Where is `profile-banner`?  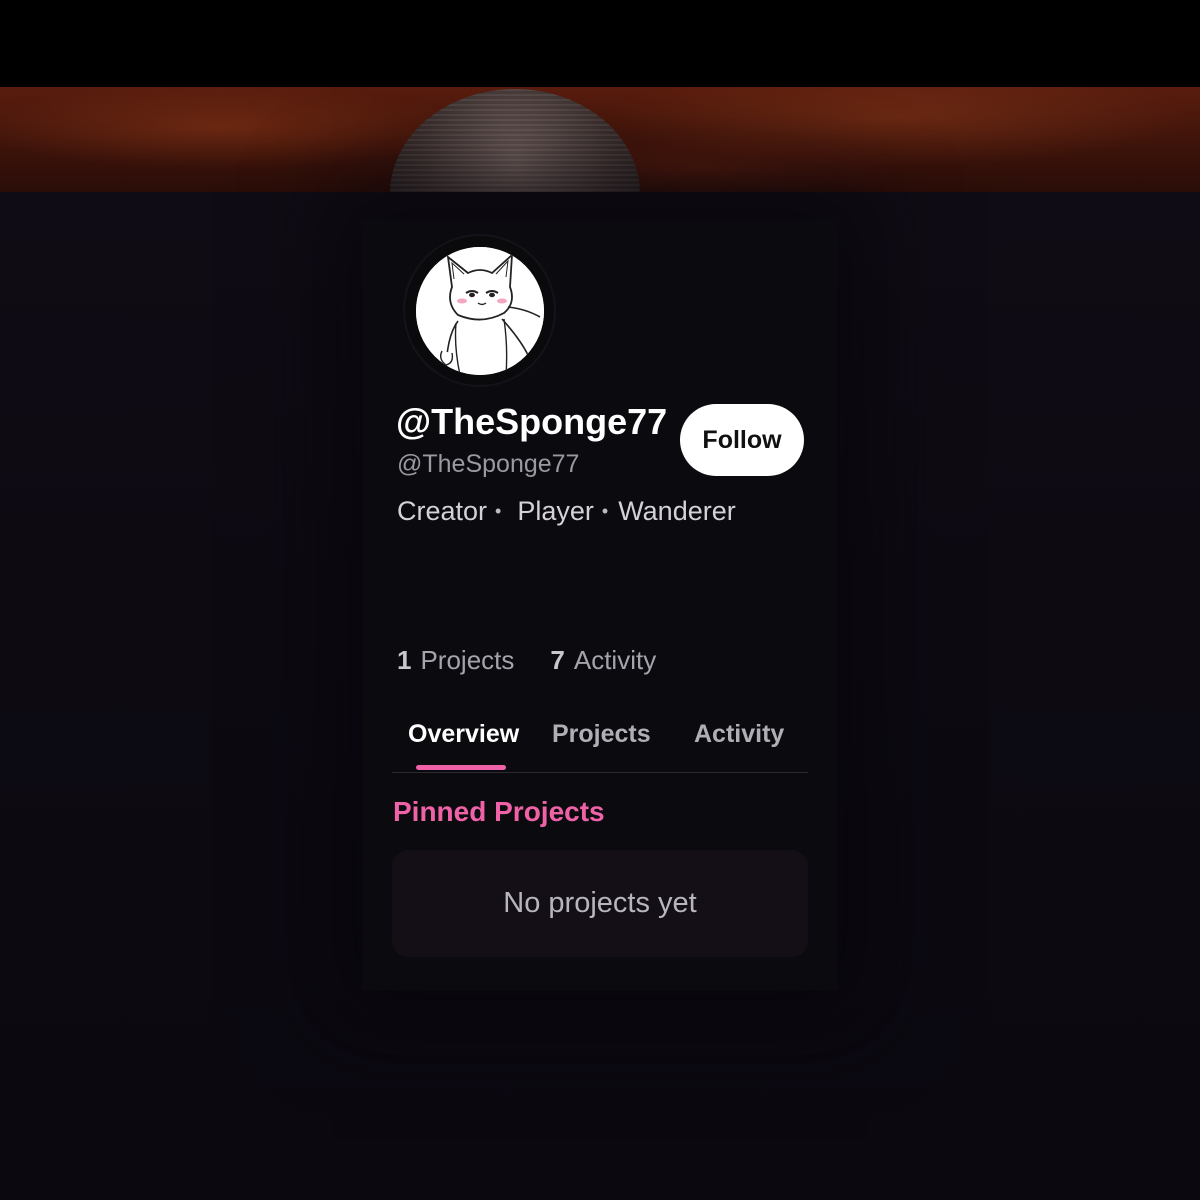 profile-banner is located at coordinates (600, 139).